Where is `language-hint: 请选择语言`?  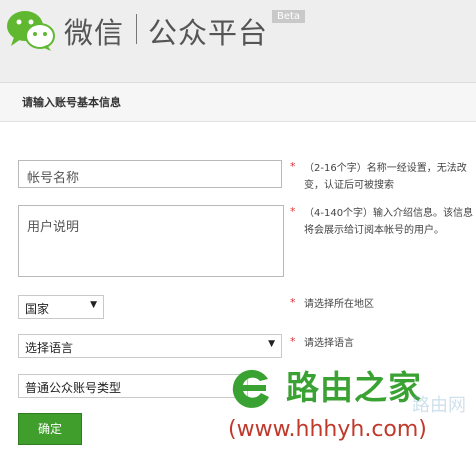
language-hint: 请选择语言 is located at coordinates (329, 343).